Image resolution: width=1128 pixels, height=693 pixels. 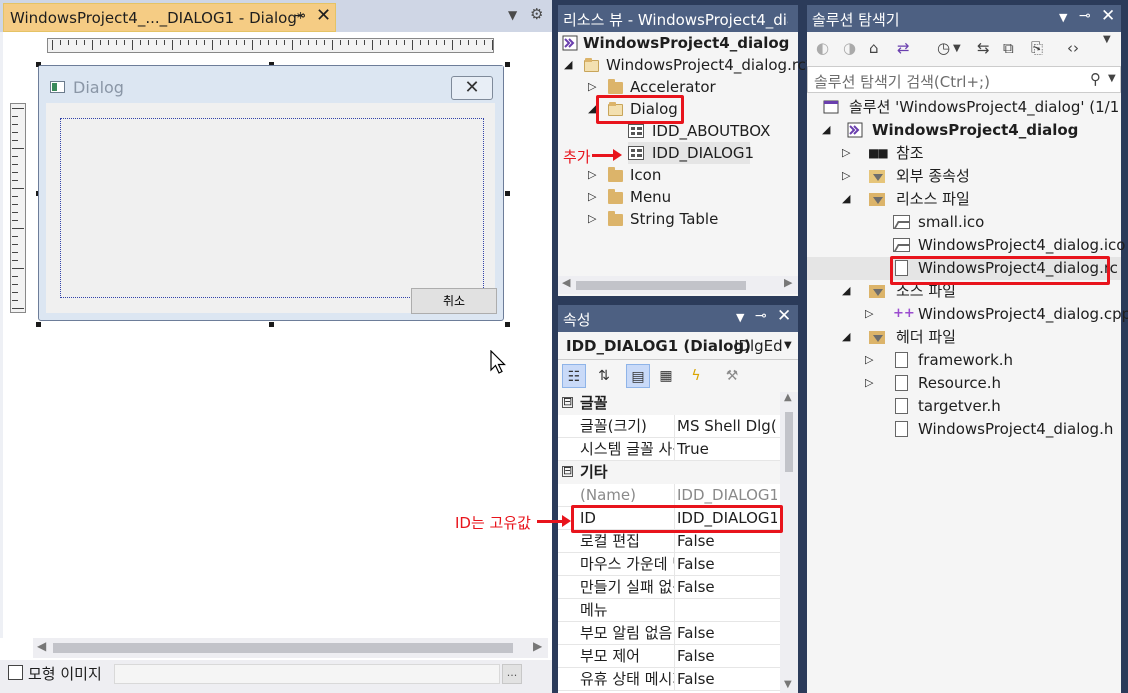 What do you see at coordinates (964, 79) in the screenshot?
I see `solution-search-input: 솔루션 탐색기 검색(Ctrl+;) ⚲ ▼` at bounding box center [964, 79].